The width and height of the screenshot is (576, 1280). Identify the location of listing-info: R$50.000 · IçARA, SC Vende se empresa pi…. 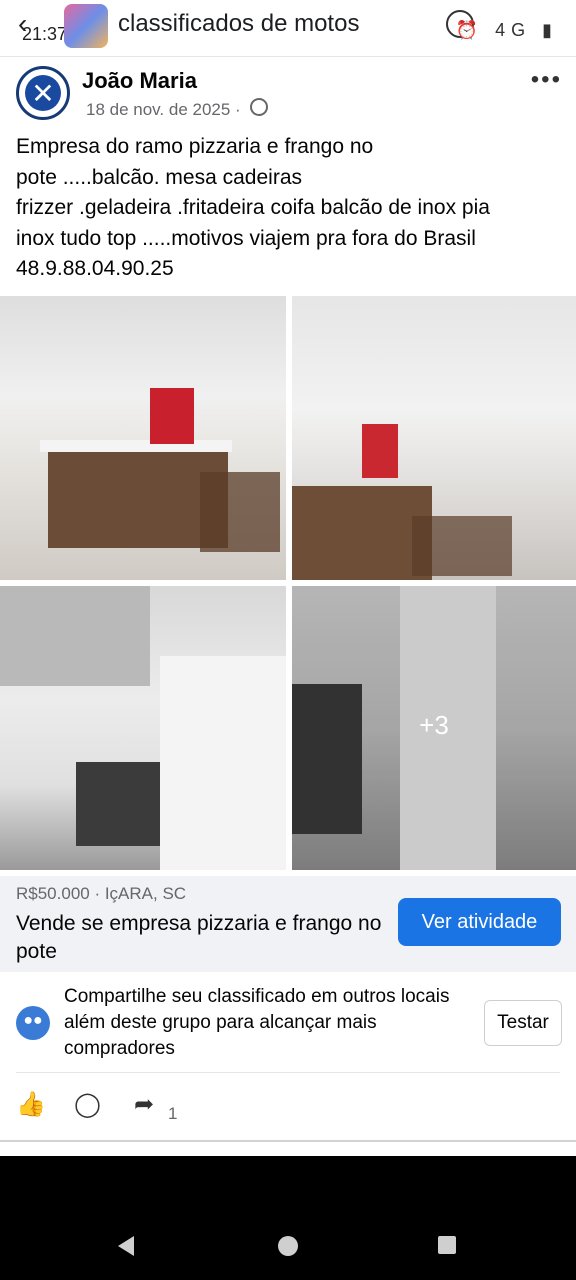
(288, 924).